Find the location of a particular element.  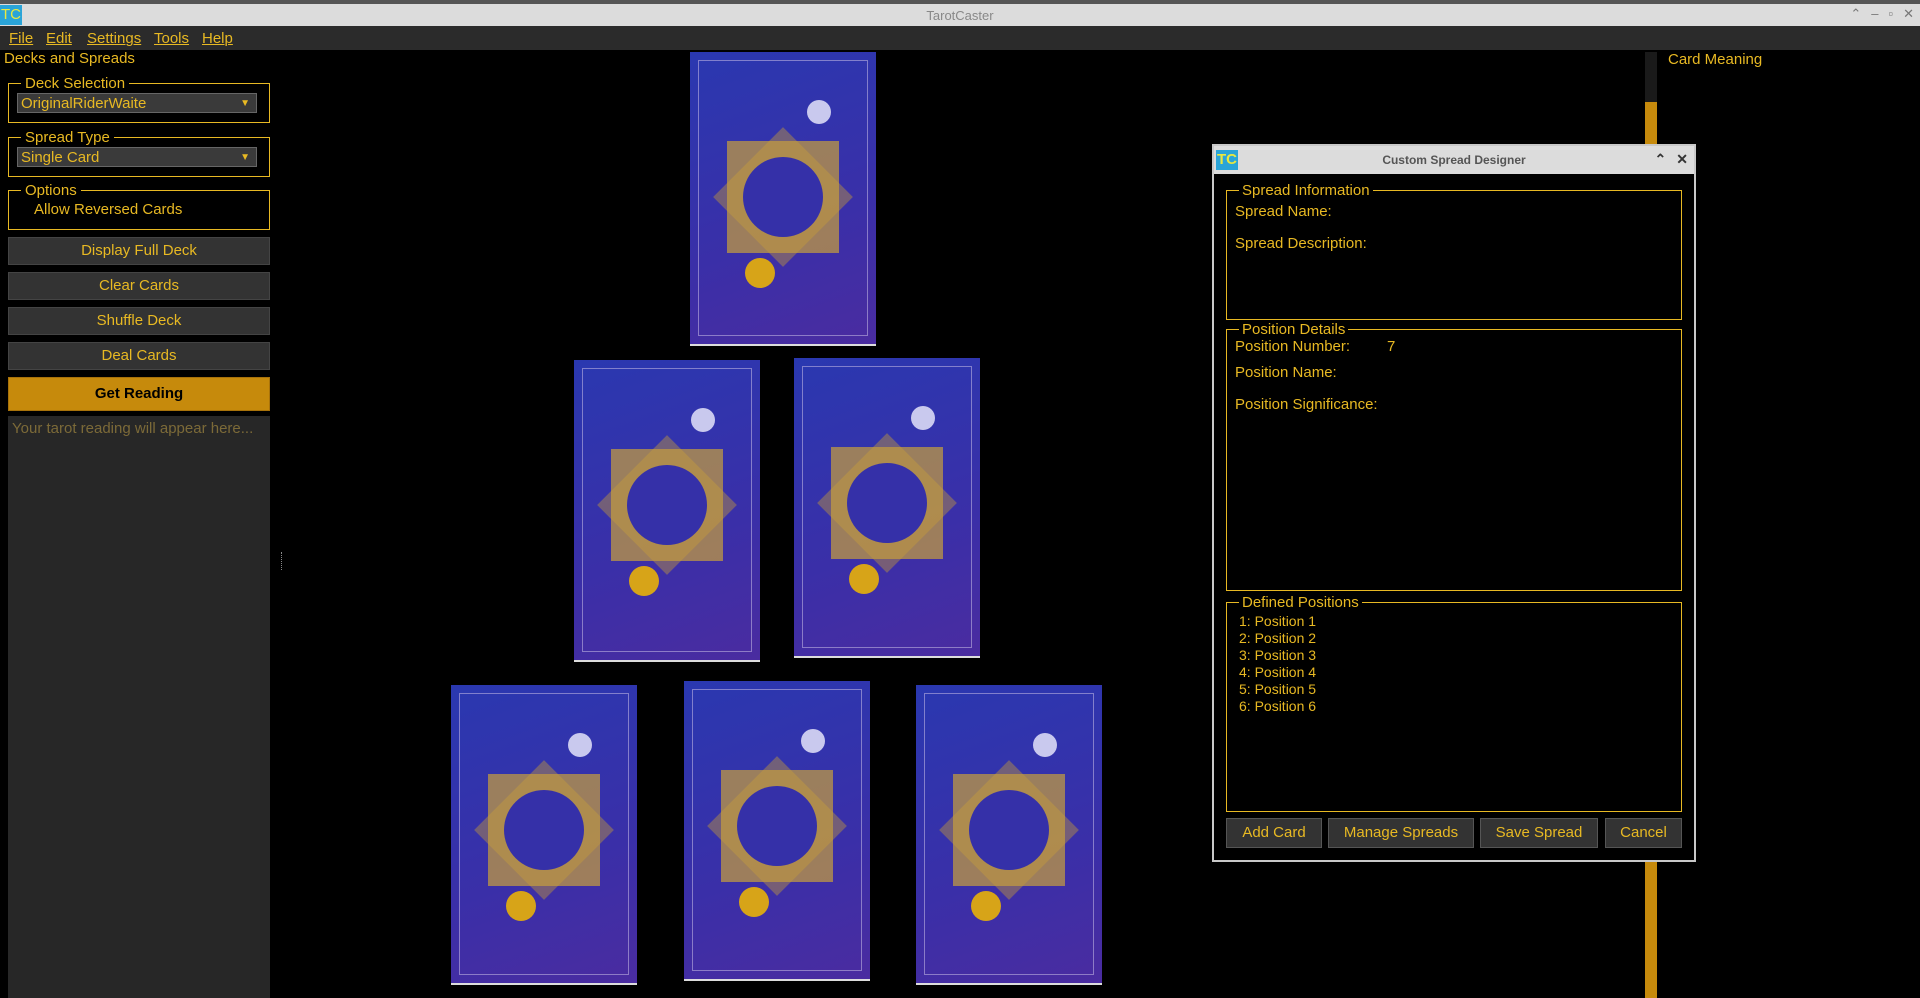

menu-bar: File Edit Settings Tools Help is located at coordinates (960, 38).